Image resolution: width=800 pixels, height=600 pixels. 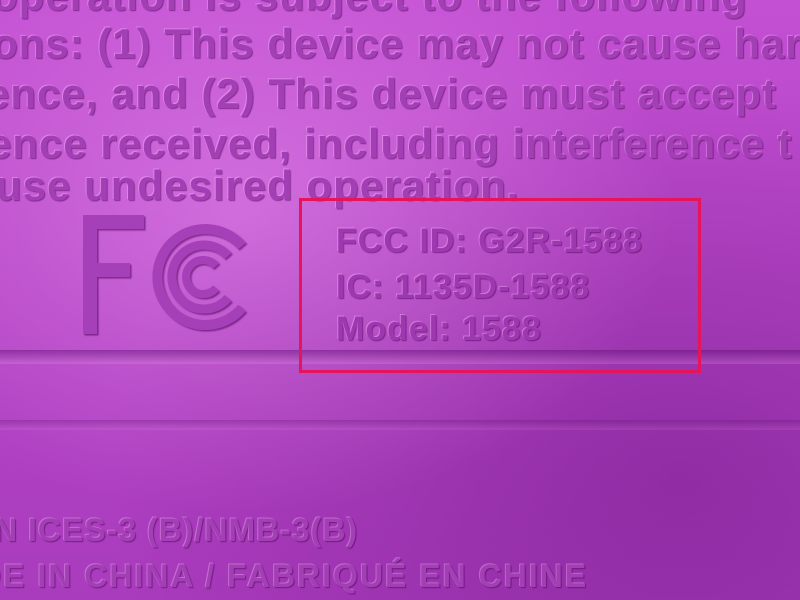 I want to click on regulatory-text-line-3: ence, and (2) This device must accept, so click(x=388, y=93).